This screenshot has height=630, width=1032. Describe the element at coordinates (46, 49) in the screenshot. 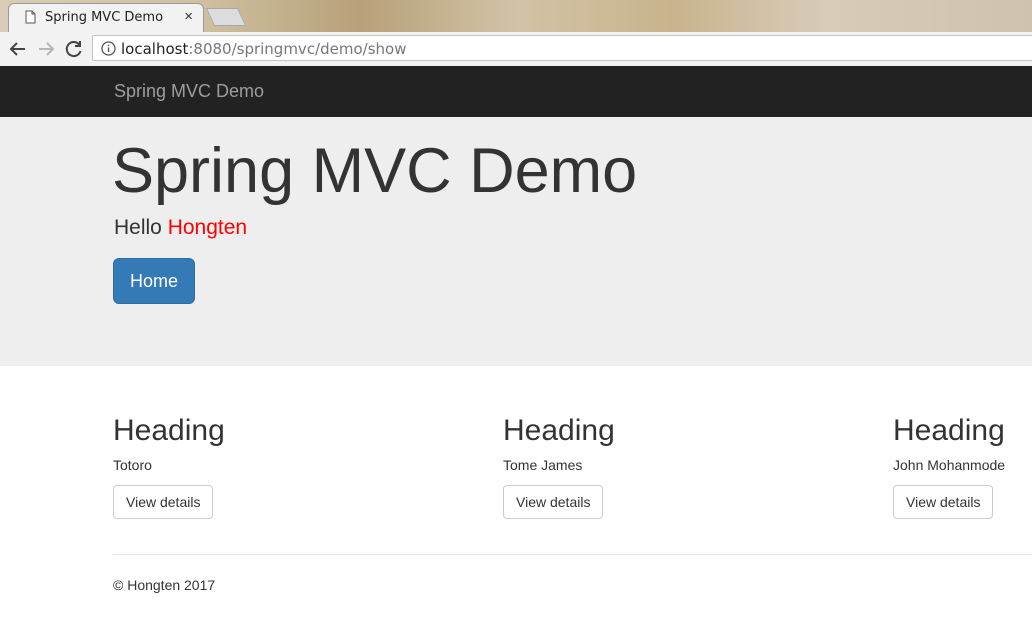

I see `forward-arrow-icon` at that location.